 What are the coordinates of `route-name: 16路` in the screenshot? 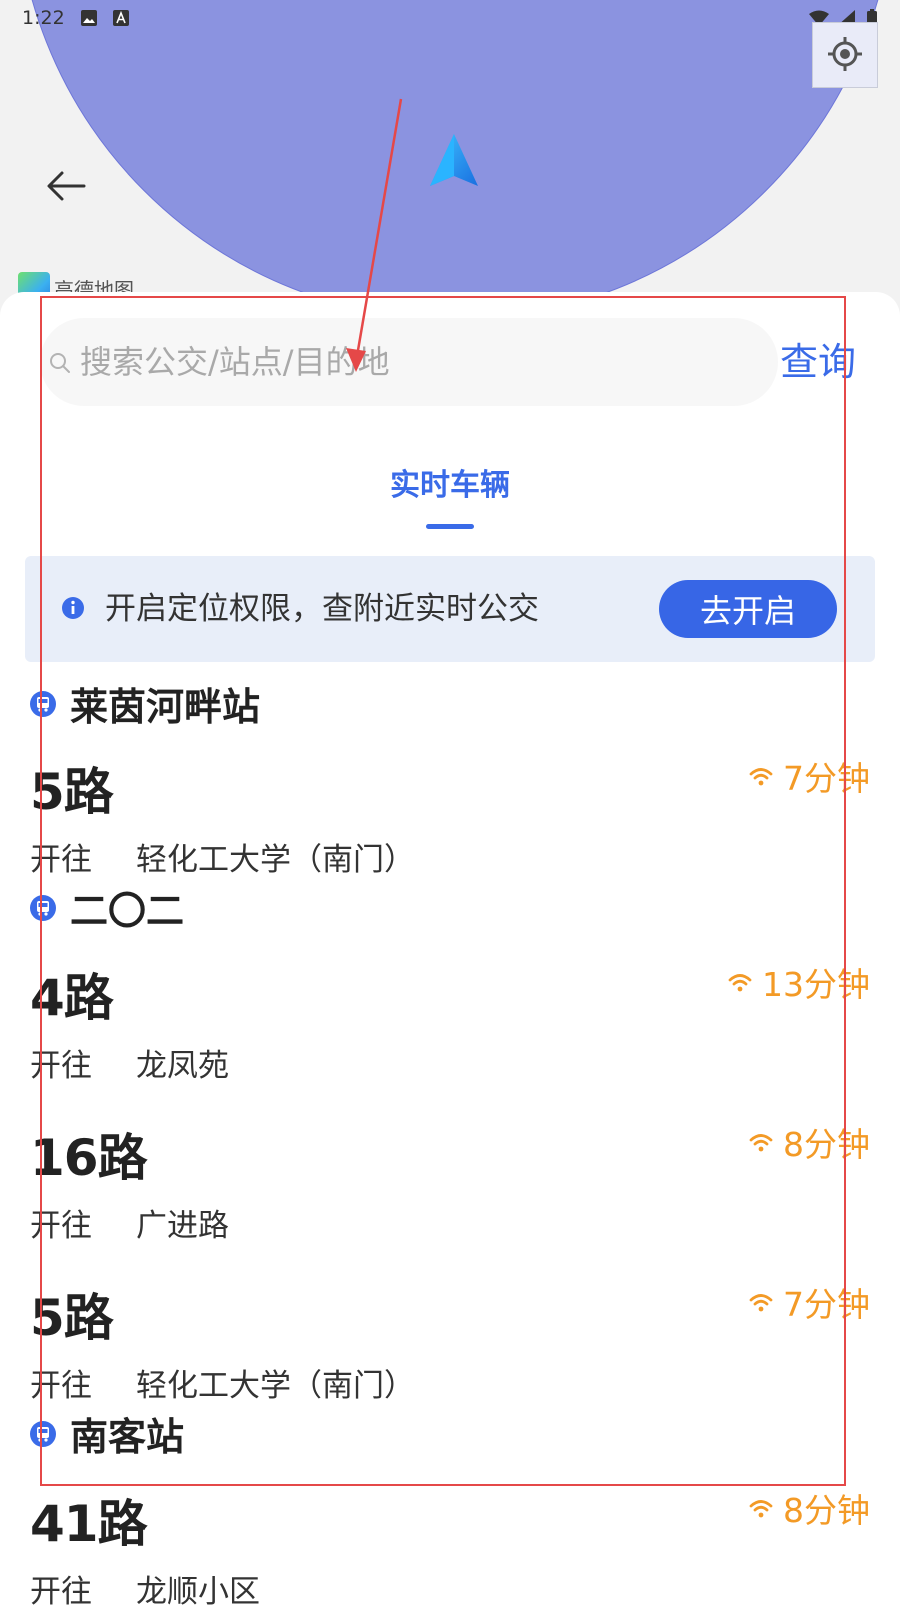 It's located at (89, 1158).